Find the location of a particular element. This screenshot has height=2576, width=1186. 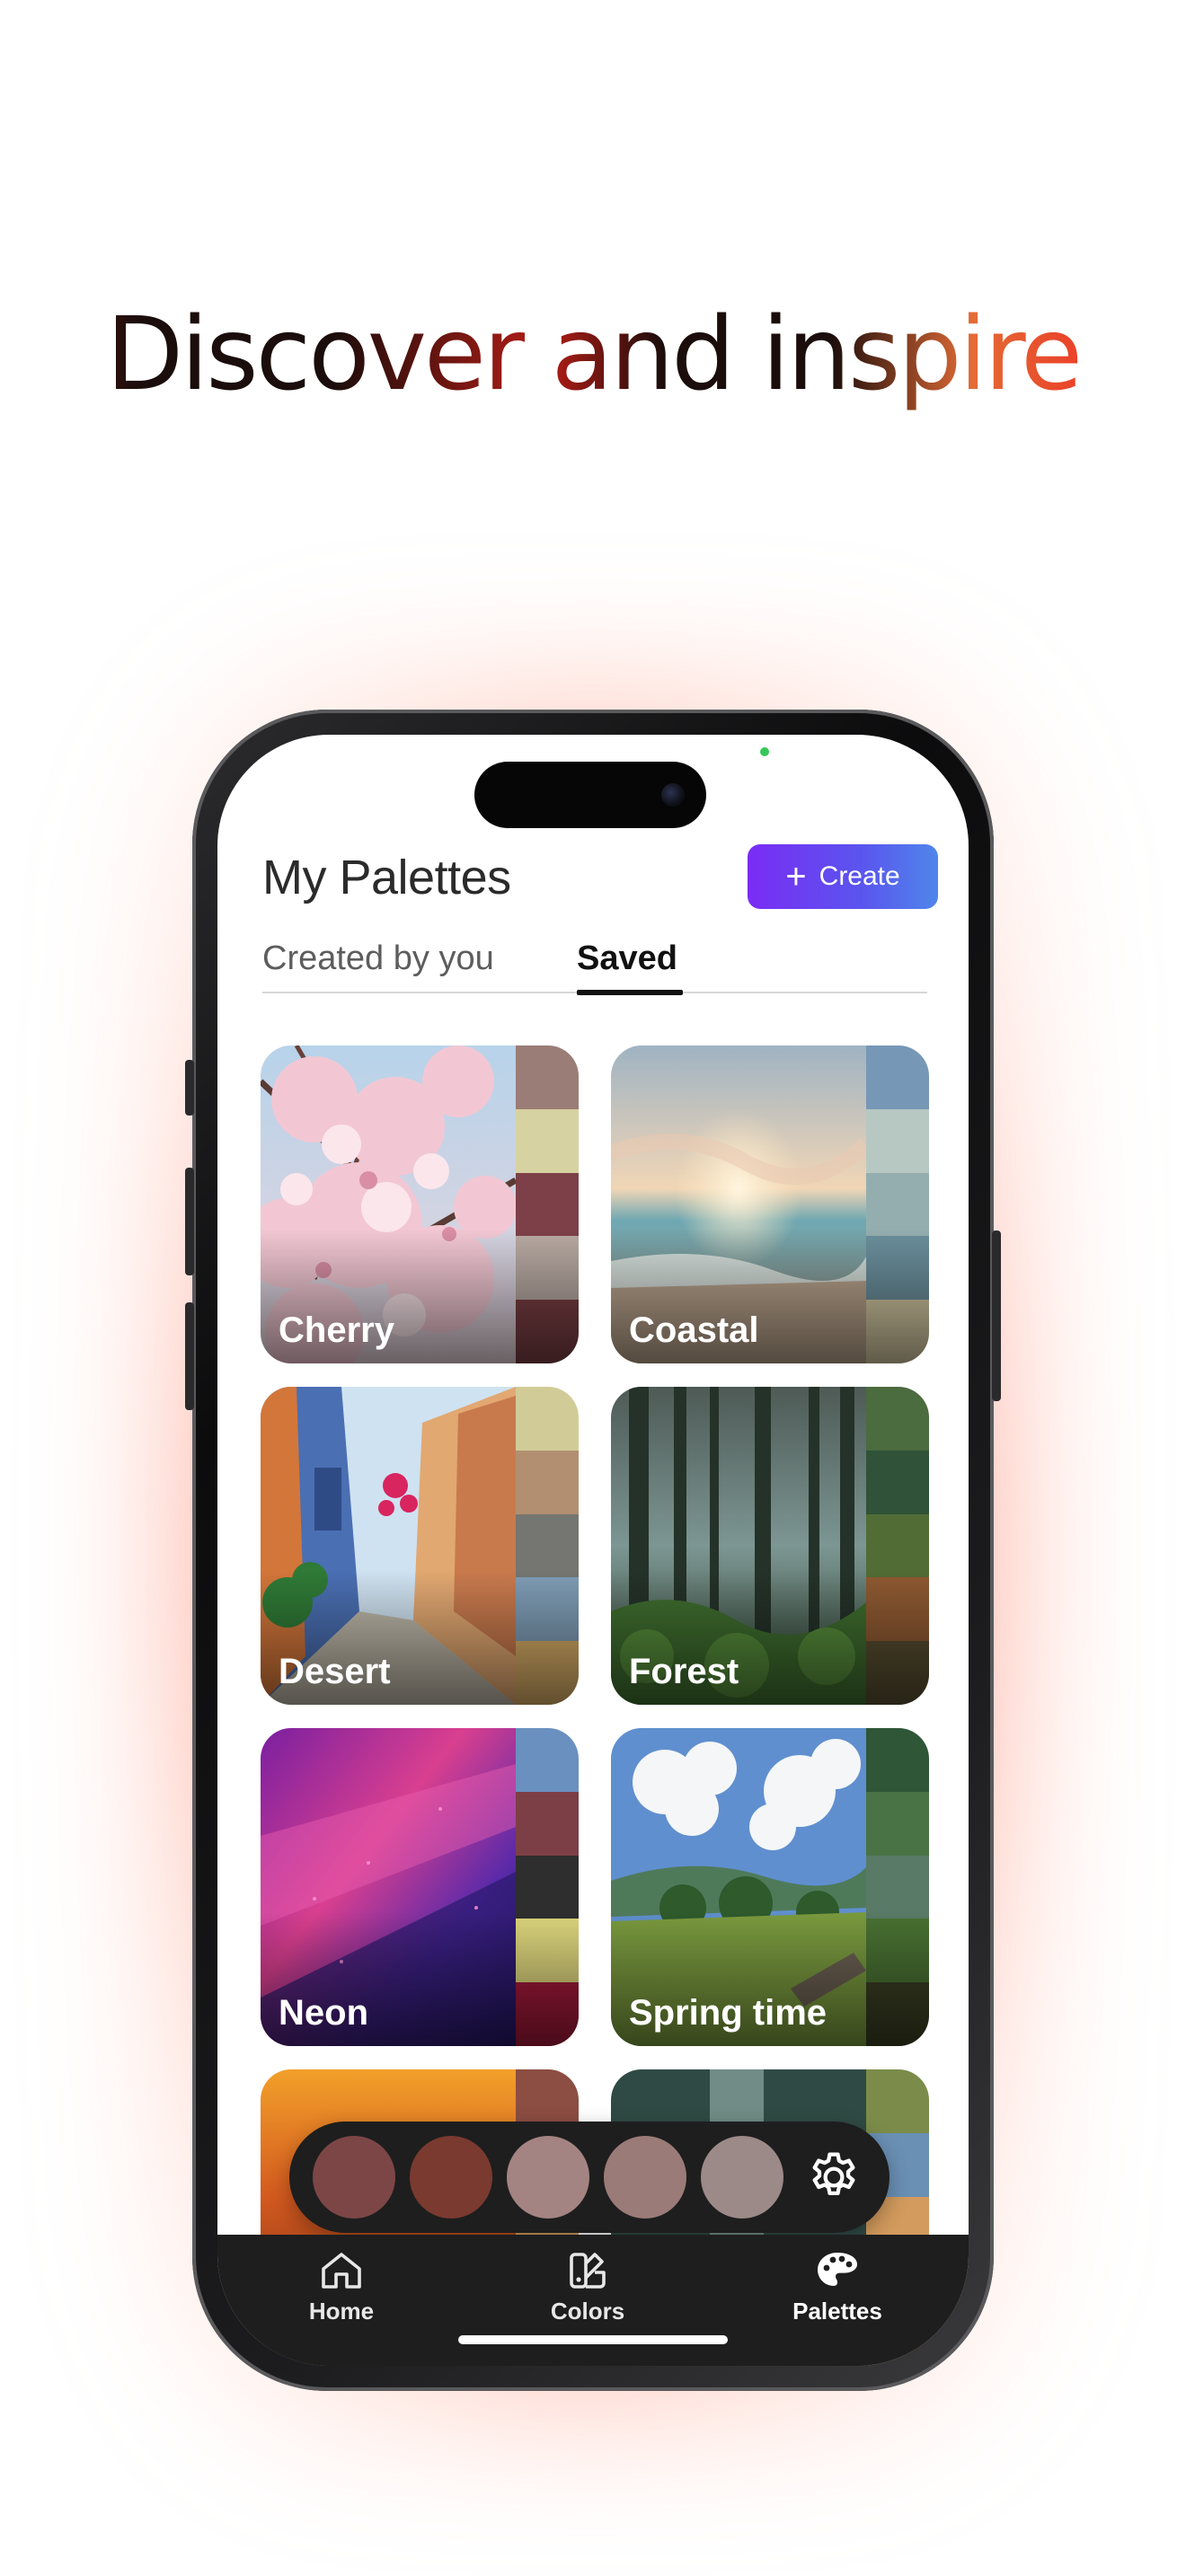

privacy-indicator-dot is located at coordinates (764, 751).